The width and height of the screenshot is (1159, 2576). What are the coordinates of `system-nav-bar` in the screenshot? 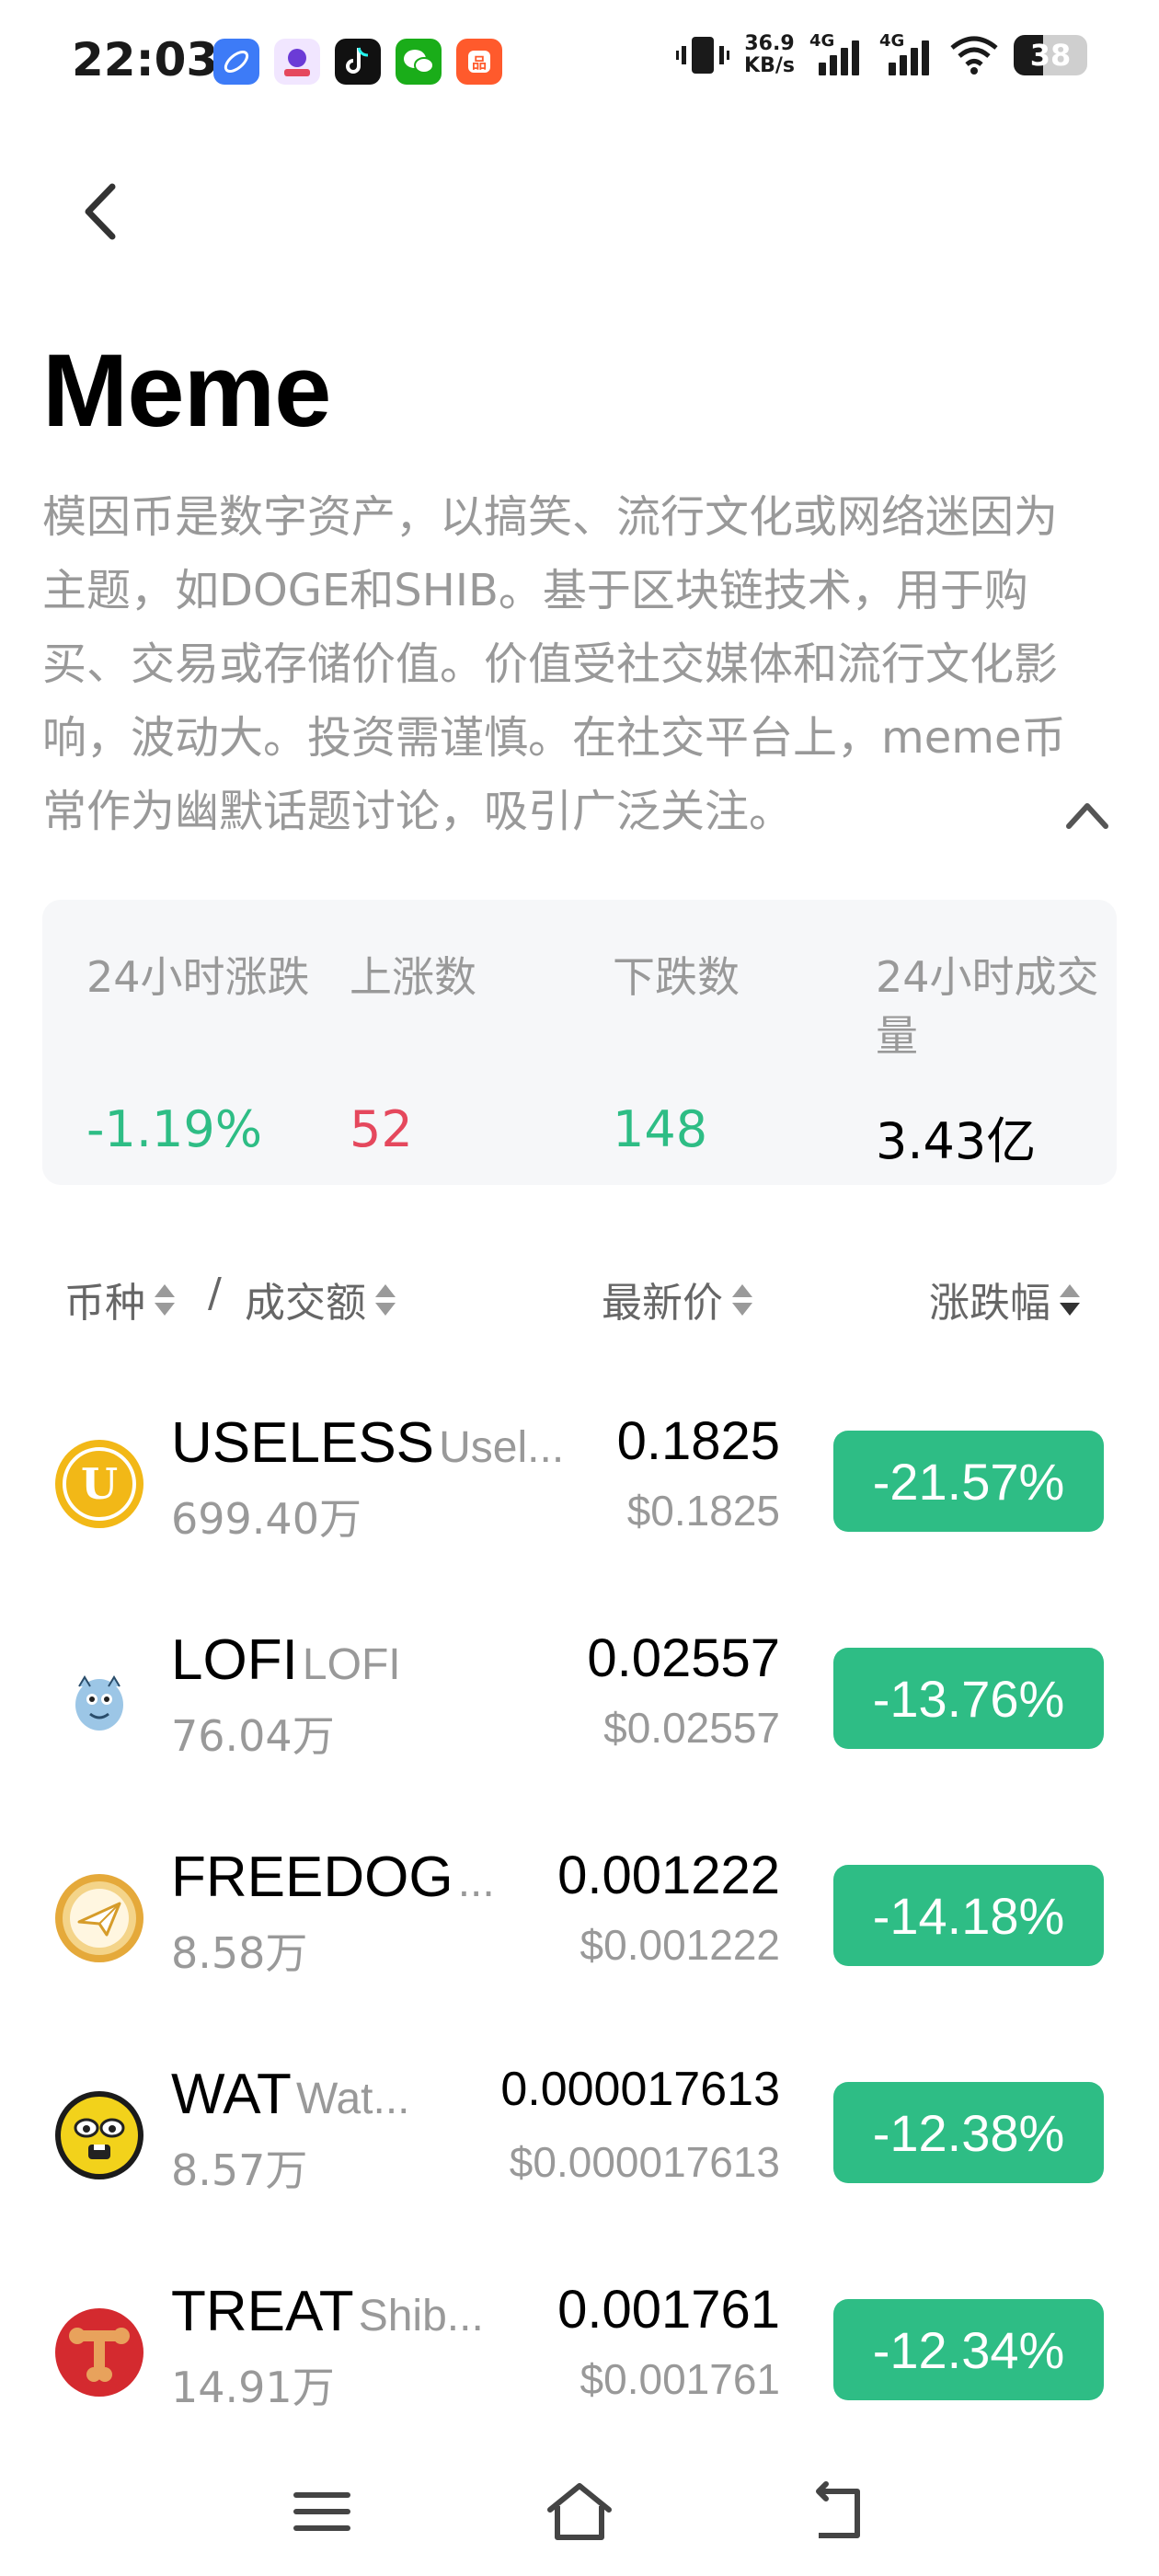 It's located at (579, 2511).